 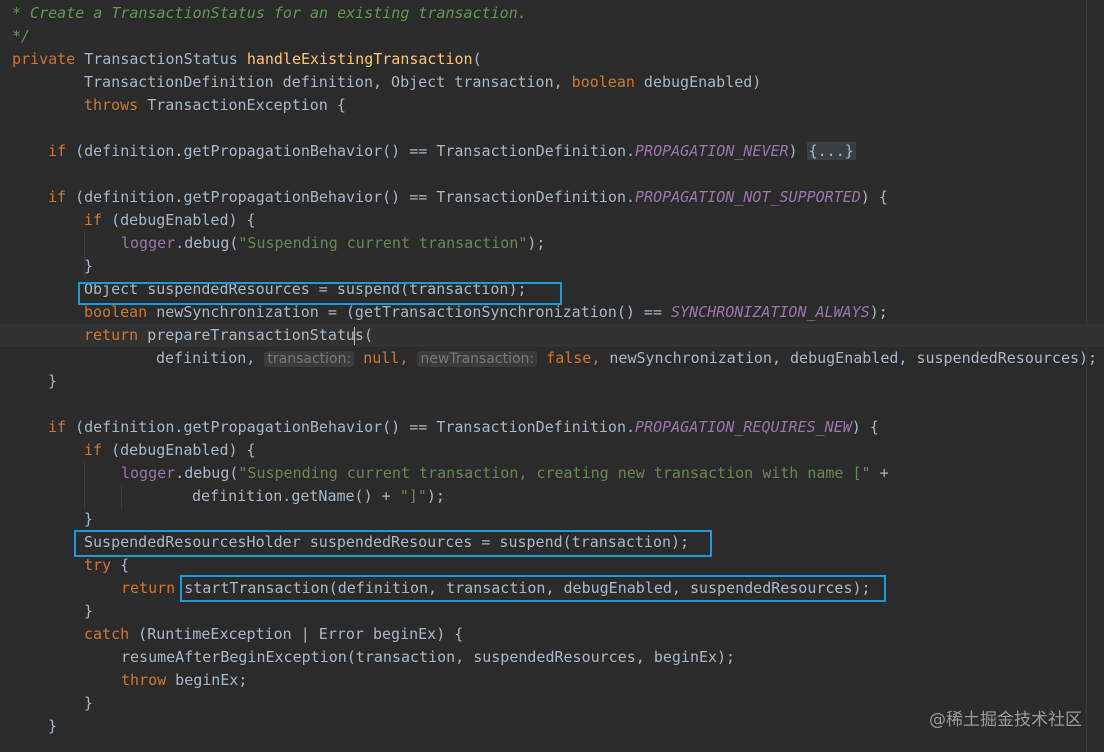 What do you see at coordinates (393, 543) in the screenshot?
I see `highlight-box-suspend-holder` at bounding box center [393, 543].